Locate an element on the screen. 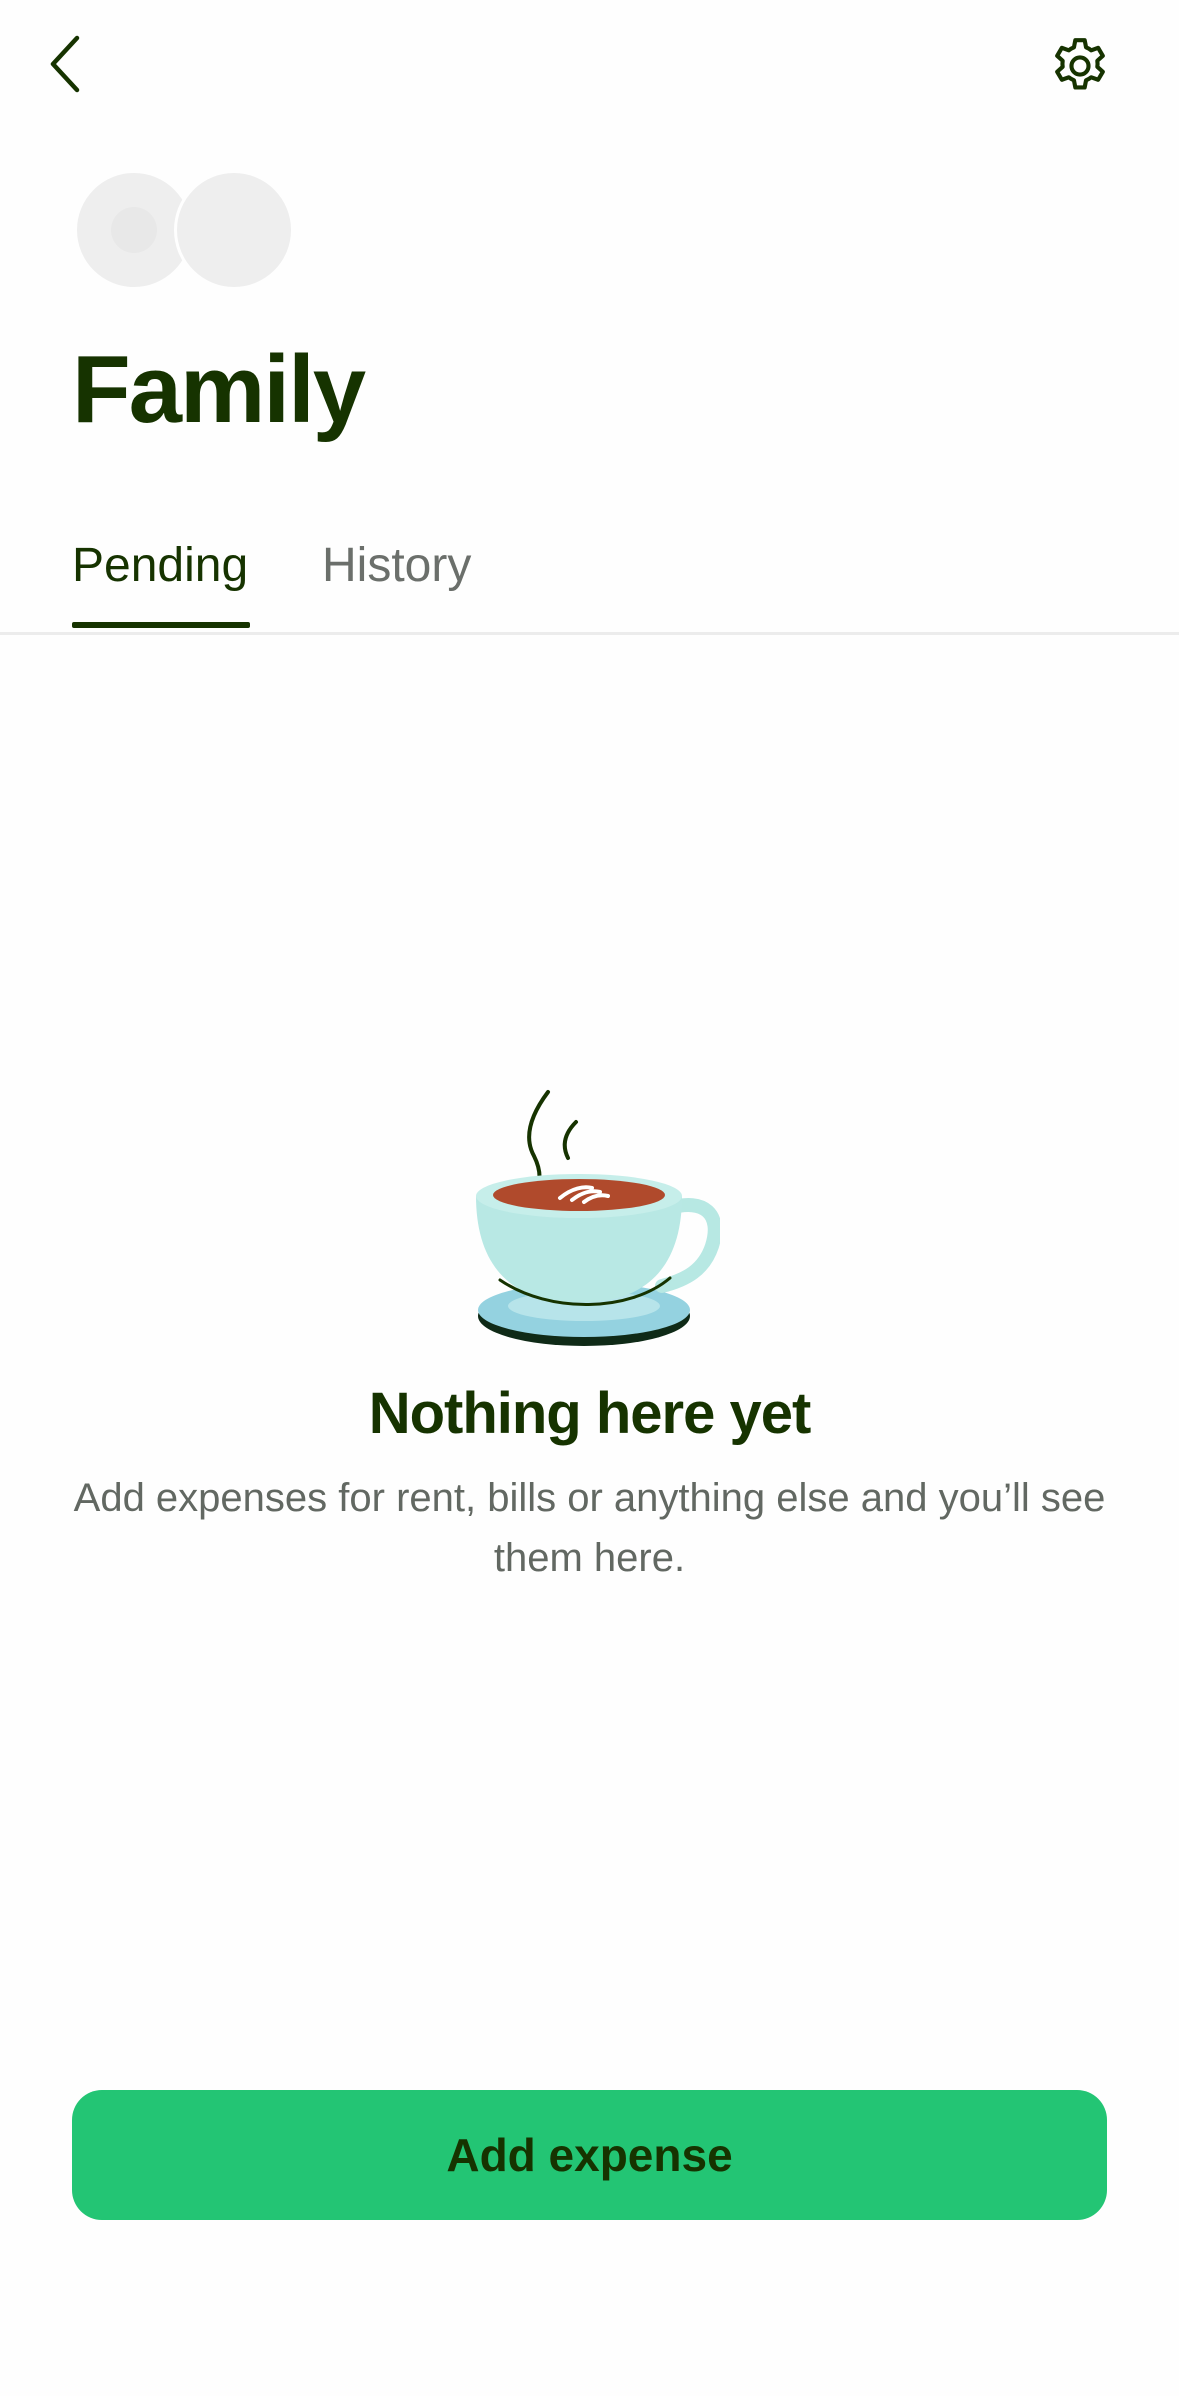 This screenshot has height=2396, width=1179. back-button is located at coordinates (65, 64).